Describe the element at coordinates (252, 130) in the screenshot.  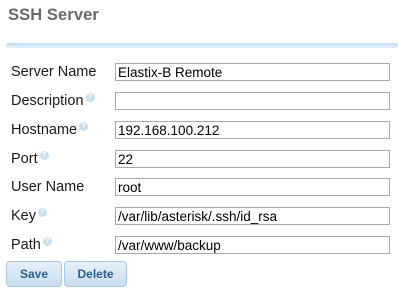
I see `hostname-input` at that location.